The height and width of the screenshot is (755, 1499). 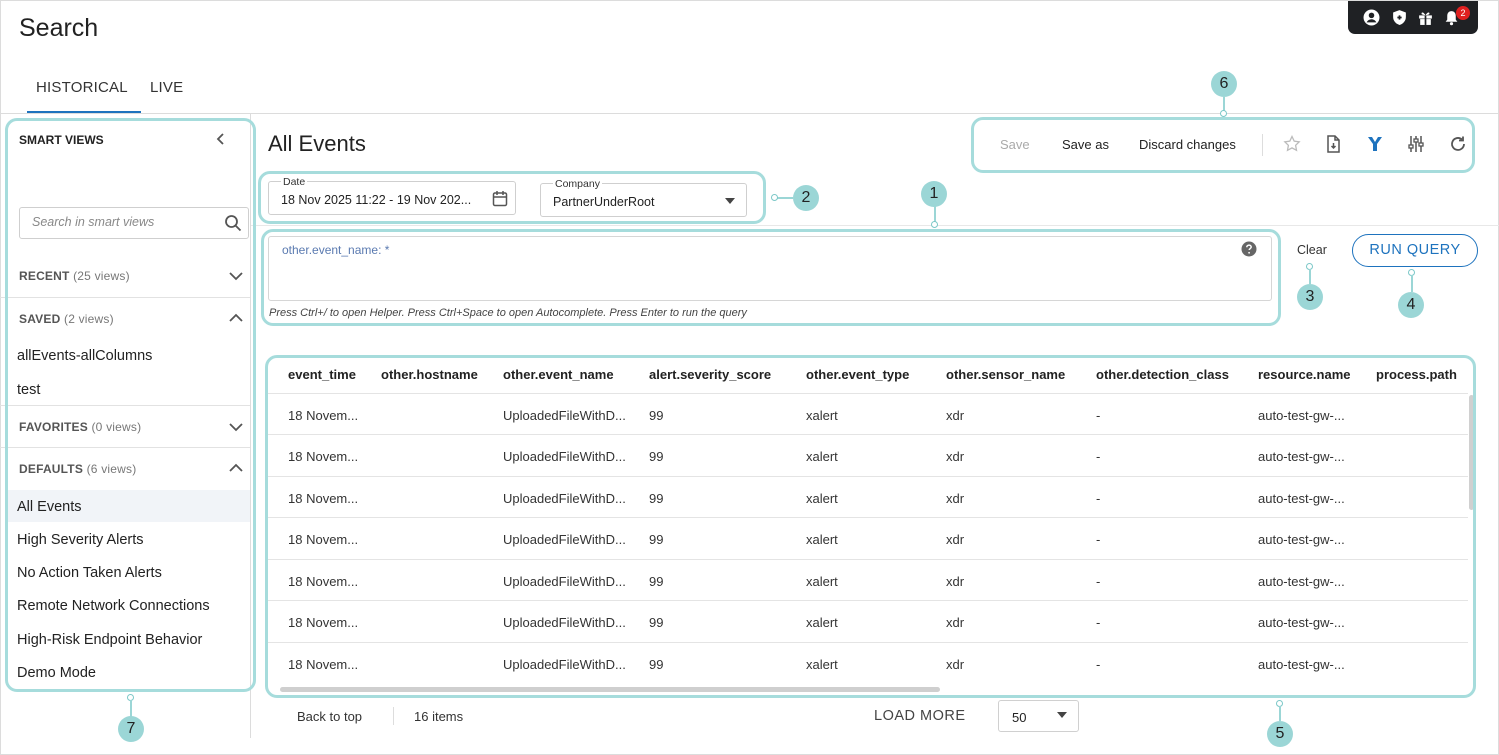 I want to click on caret-down-icon, so click(x=1062, y=715).